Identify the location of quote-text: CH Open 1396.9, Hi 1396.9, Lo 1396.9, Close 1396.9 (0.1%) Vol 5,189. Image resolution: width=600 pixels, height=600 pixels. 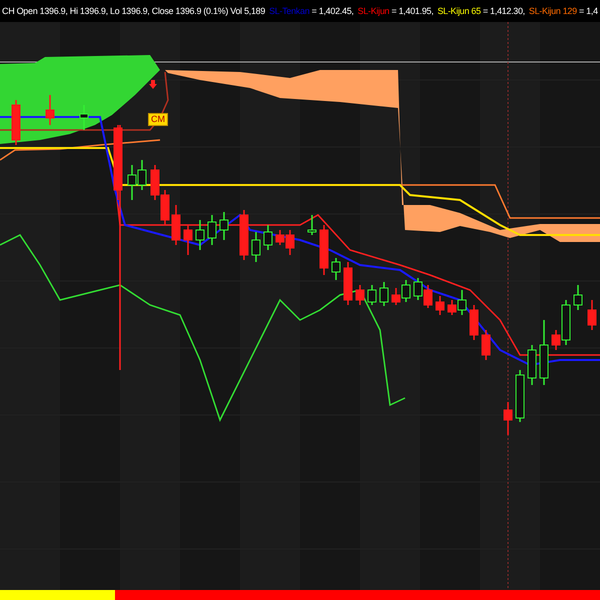
(134, 11).